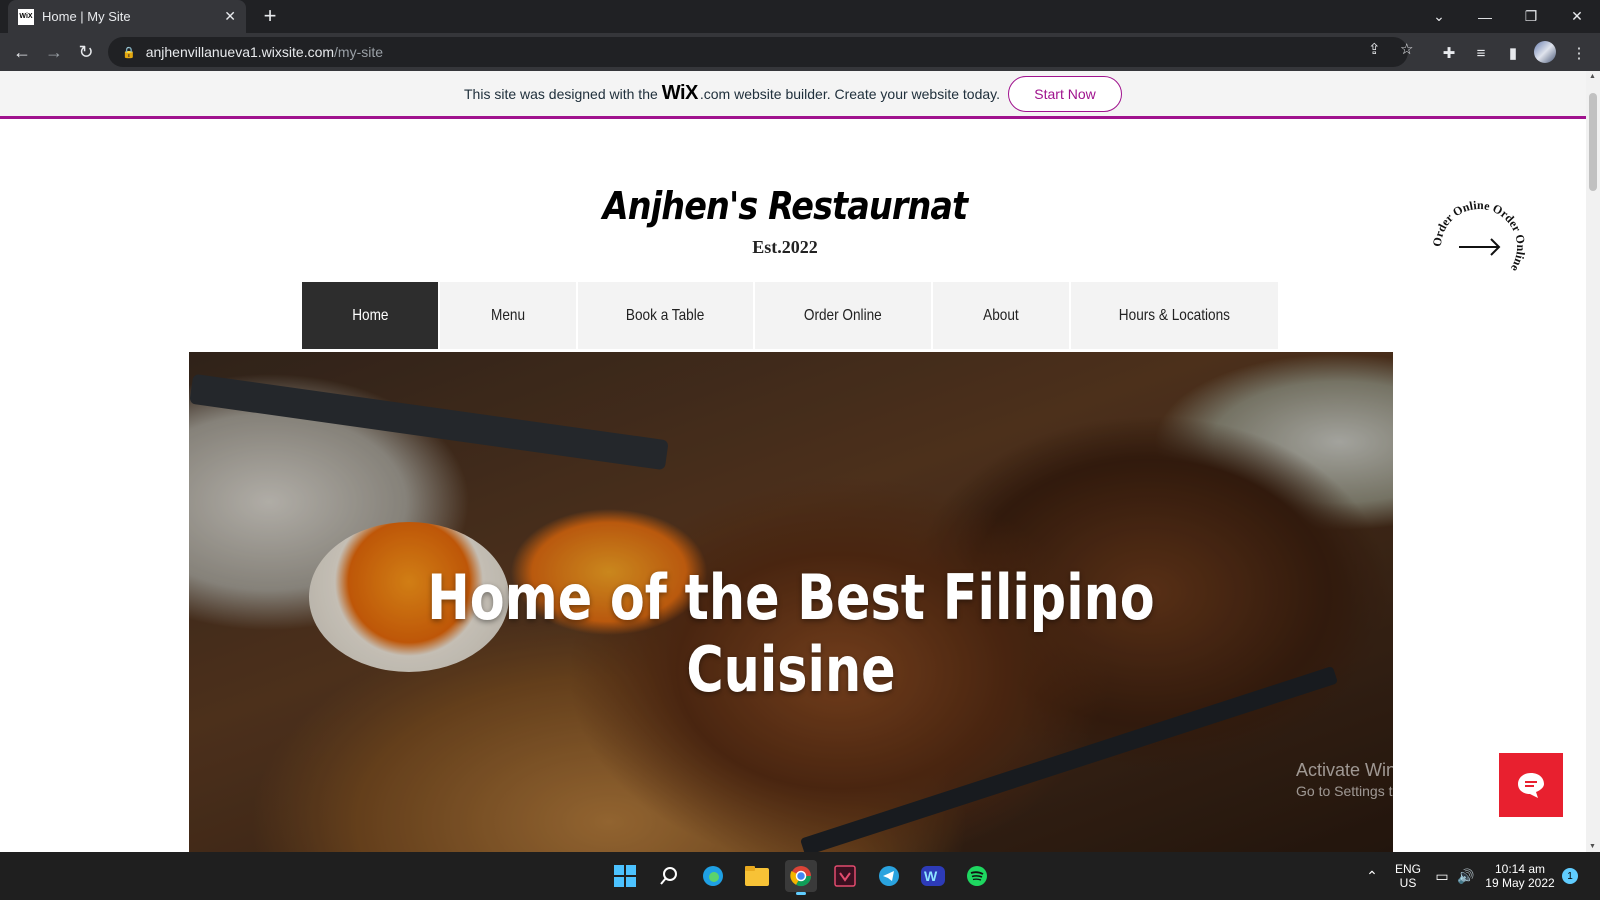  Describe the element at coordinates (785, 247) in the screenshot. I see `site-subtitle: Est.2022` at that location.